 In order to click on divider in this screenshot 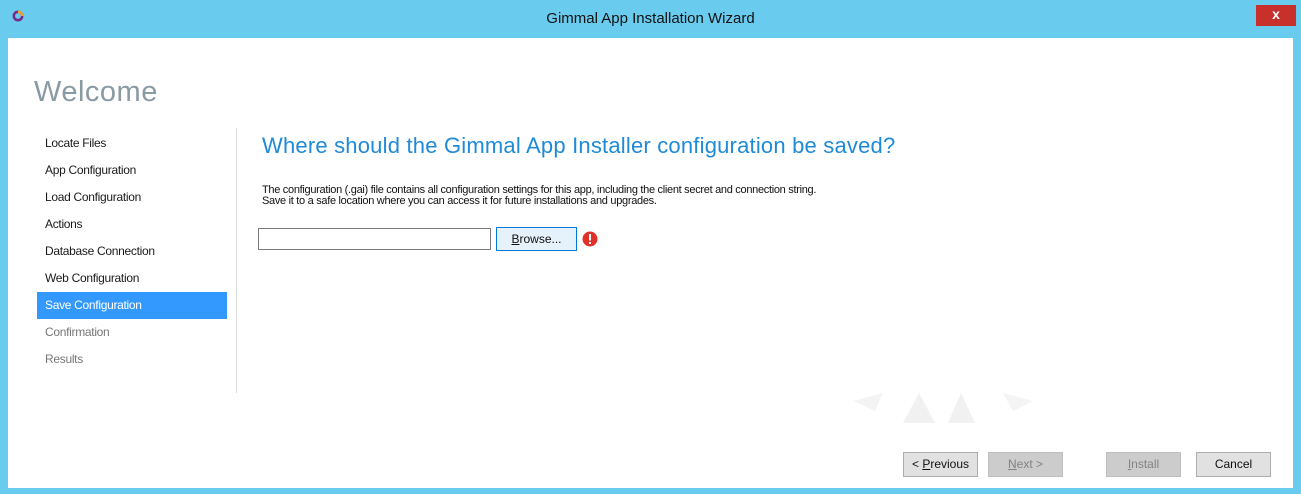, I will do `click(236, 260)`.